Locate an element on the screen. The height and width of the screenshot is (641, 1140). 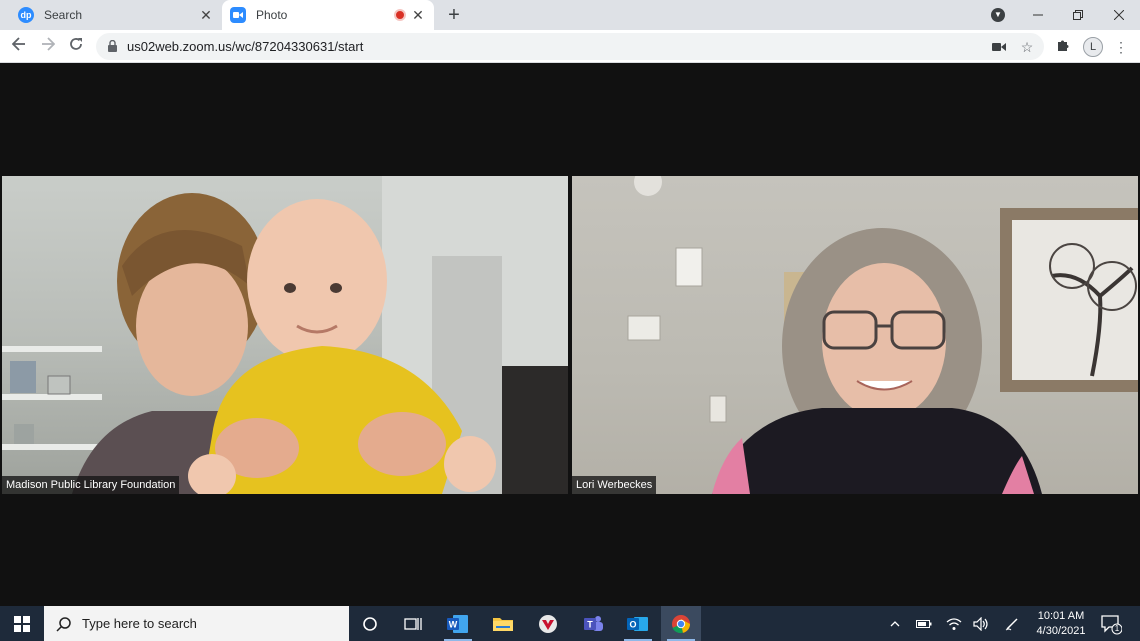
taskbar-search-box: Type here to search is located at coordinates (196, 623).